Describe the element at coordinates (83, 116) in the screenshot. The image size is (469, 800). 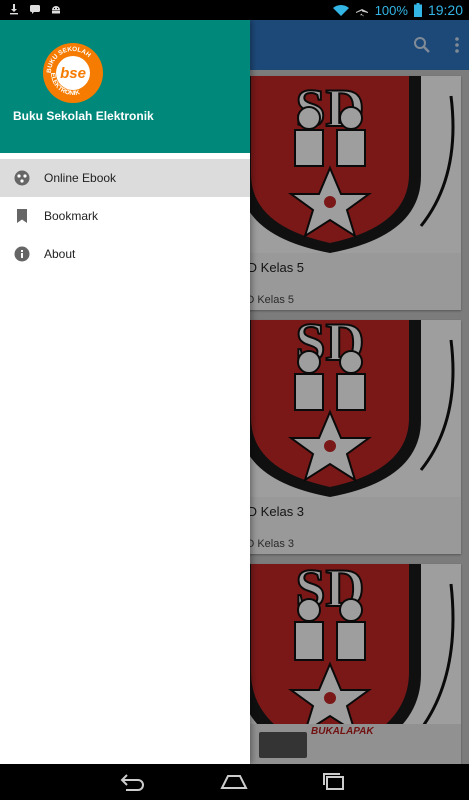
I see `app-name: Buku Sekolah Elektronik` at that location.